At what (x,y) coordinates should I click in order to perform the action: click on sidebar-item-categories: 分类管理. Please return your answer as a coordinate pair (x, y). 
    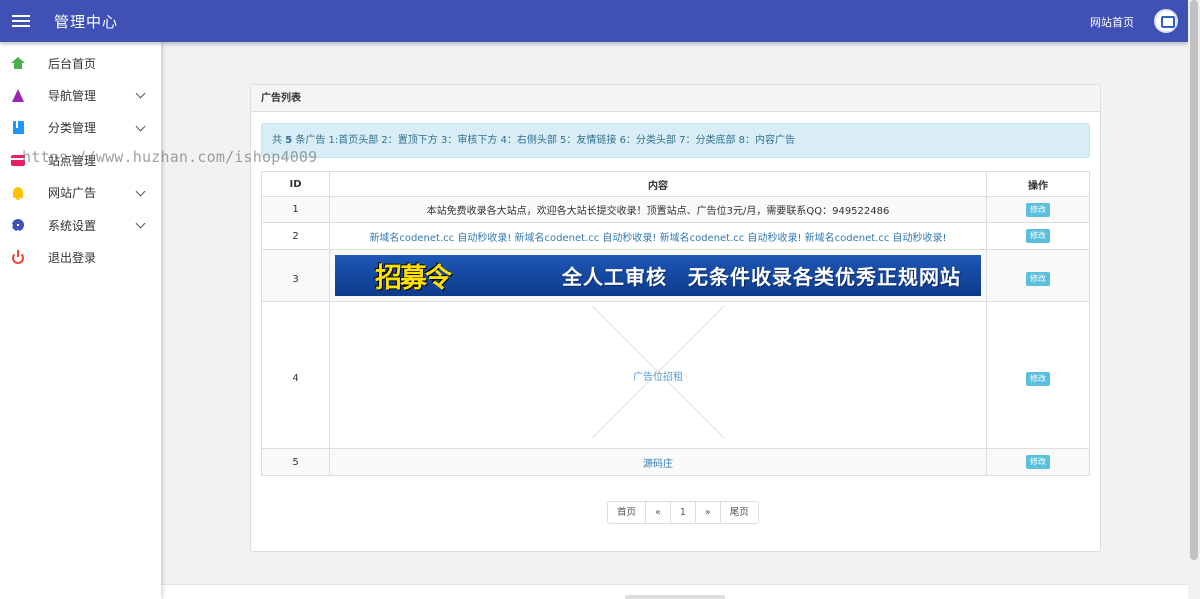
    Looking at the image, I should click on (80, 128).